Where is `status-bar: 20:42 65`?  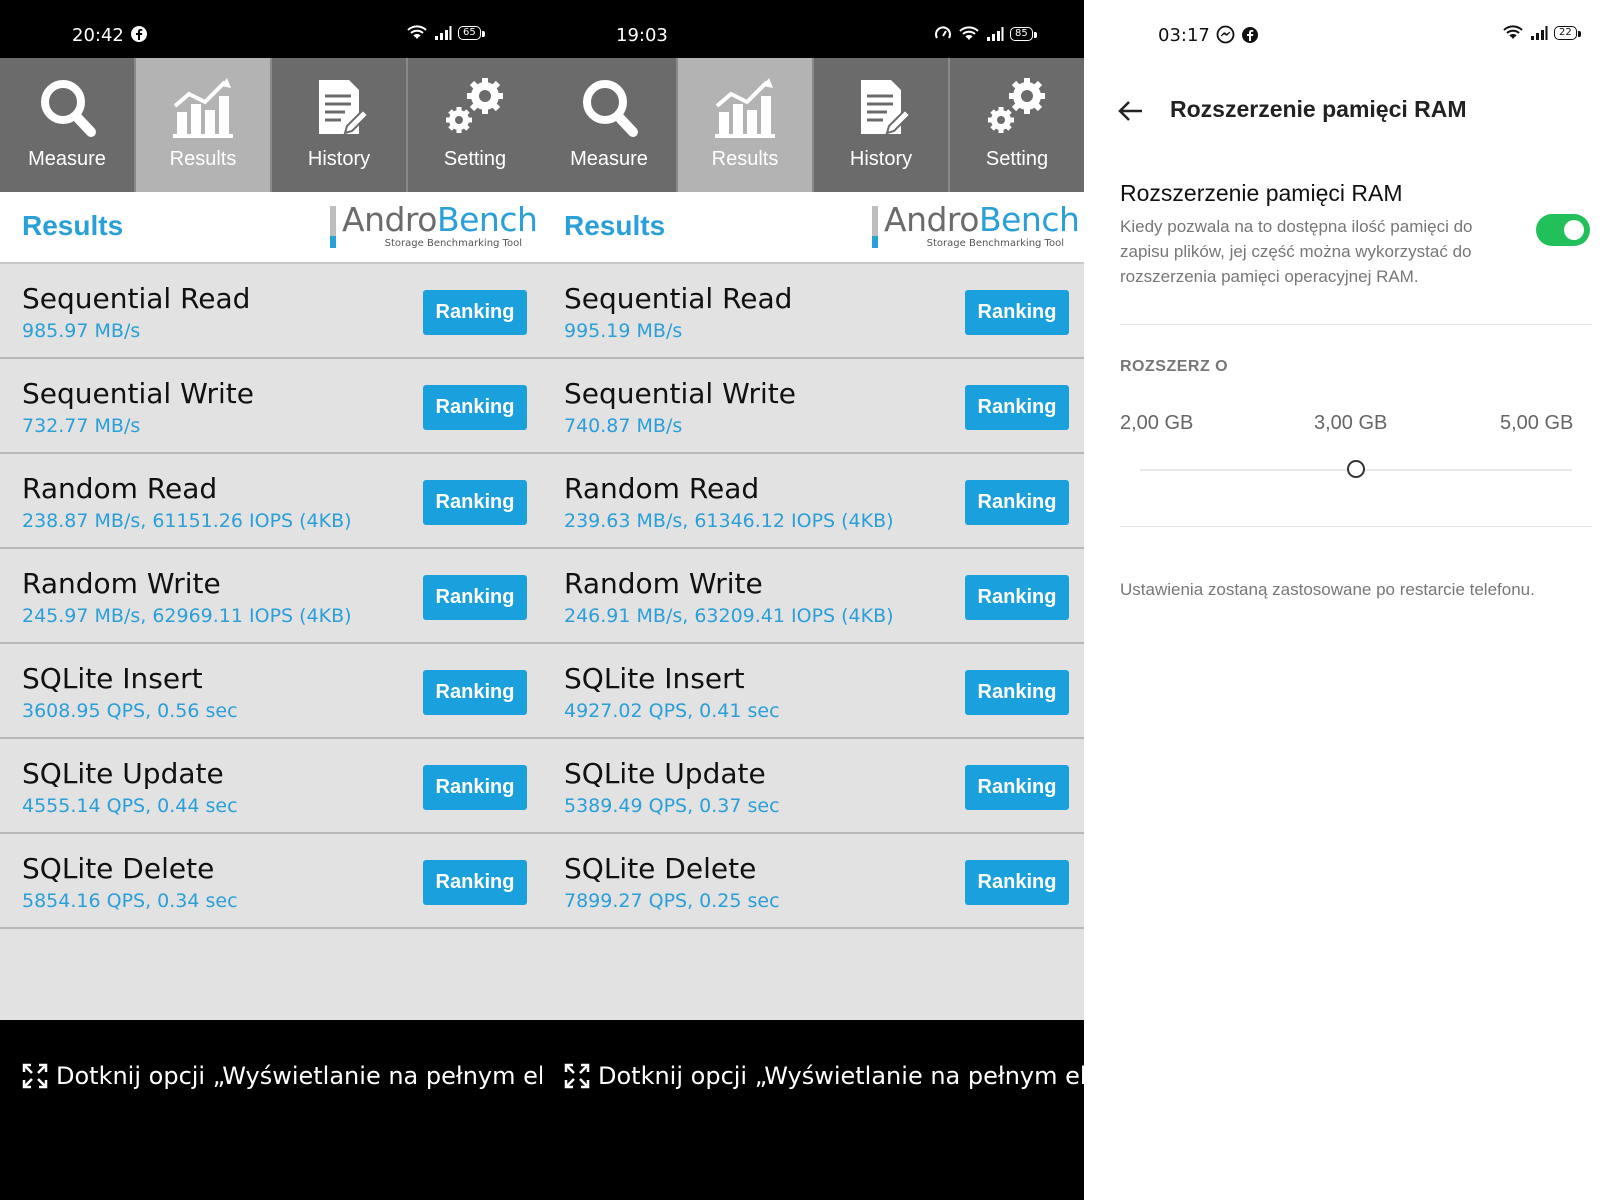 status-bar: 20:42 65 is located at coordinates (271, 29).